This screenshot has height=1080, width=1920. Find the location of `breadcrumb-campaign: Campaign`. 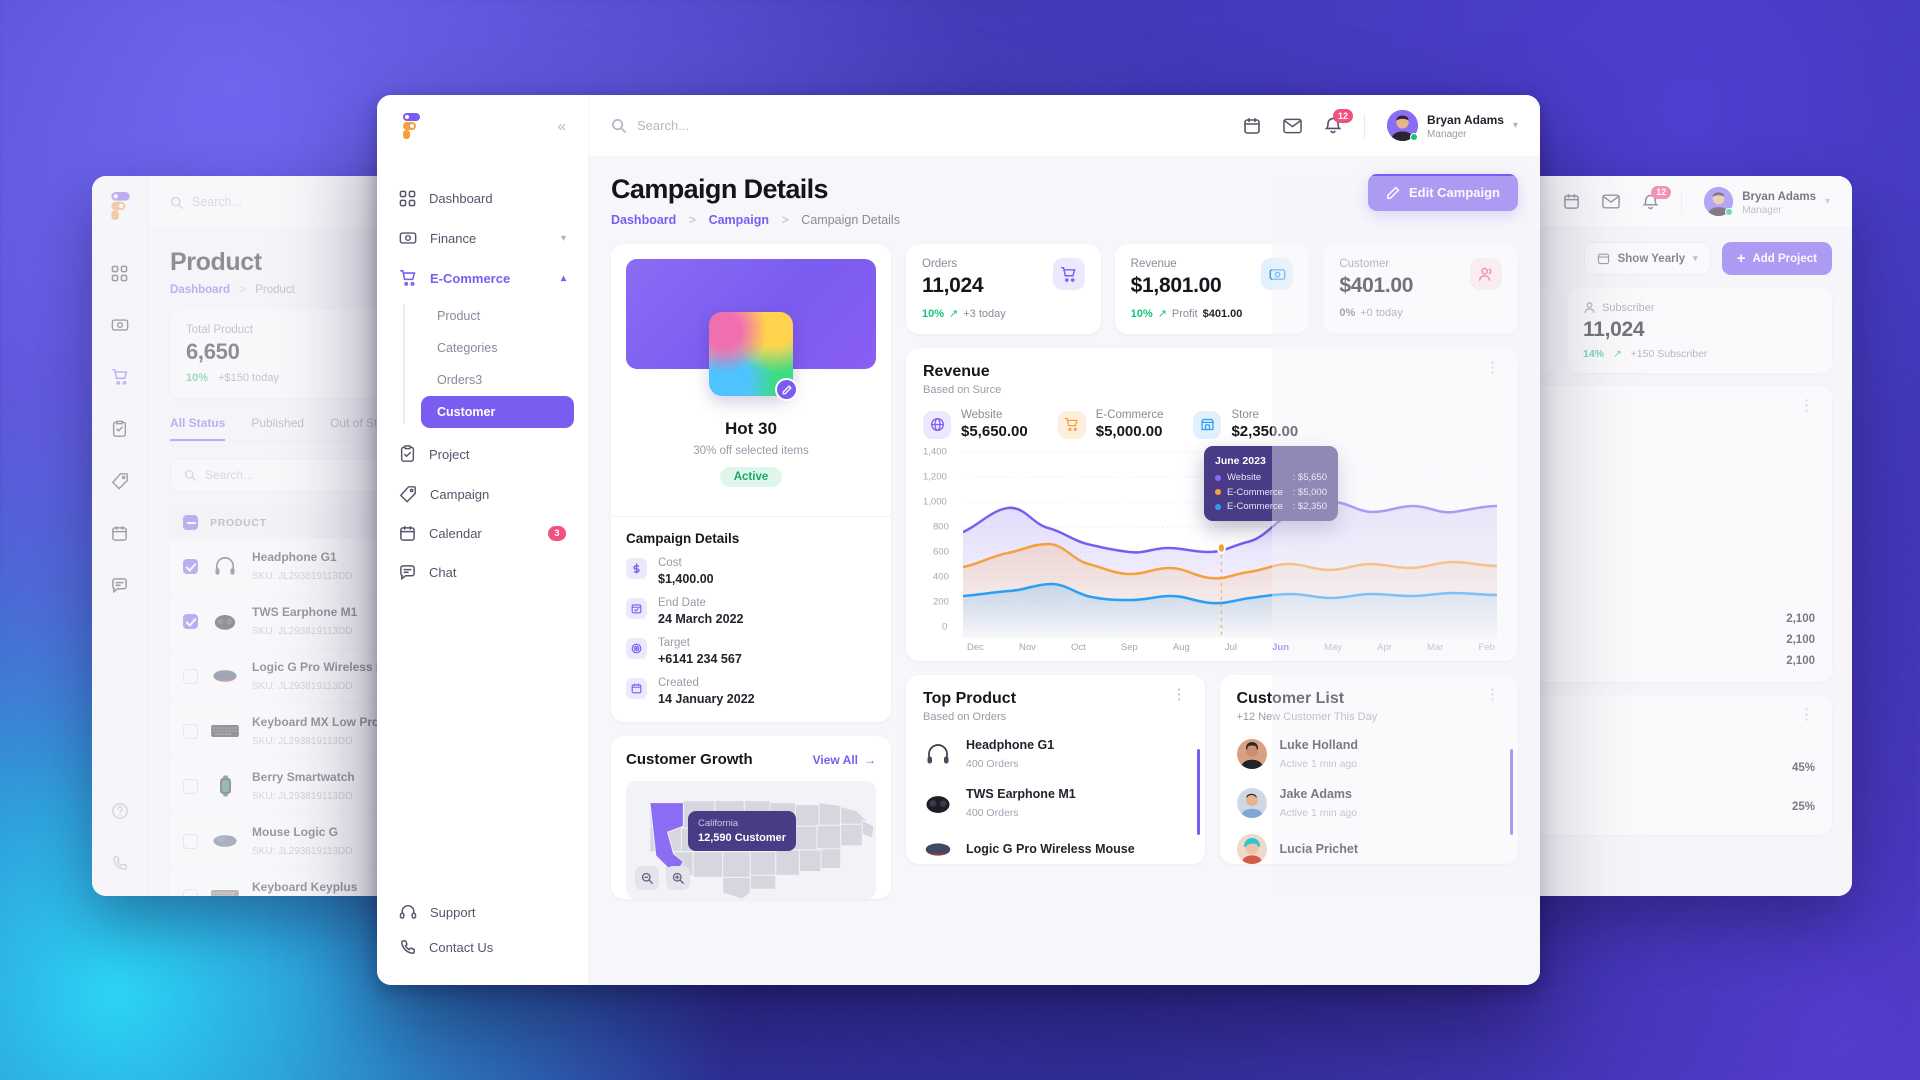

breadcrumb-campaign: Campaign is located at coordinates (739, 220).